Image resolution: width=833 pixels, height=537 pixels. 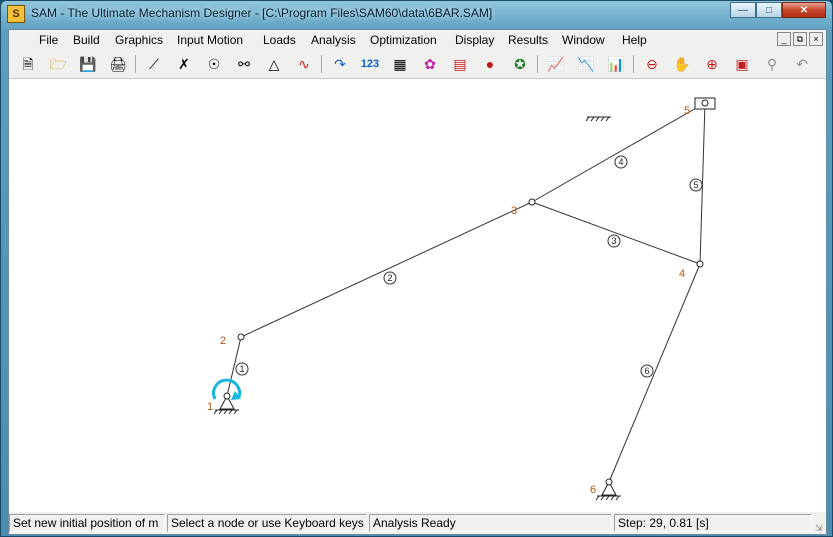 I want to click on node-label-6: 6, so click(x=593, y=490).